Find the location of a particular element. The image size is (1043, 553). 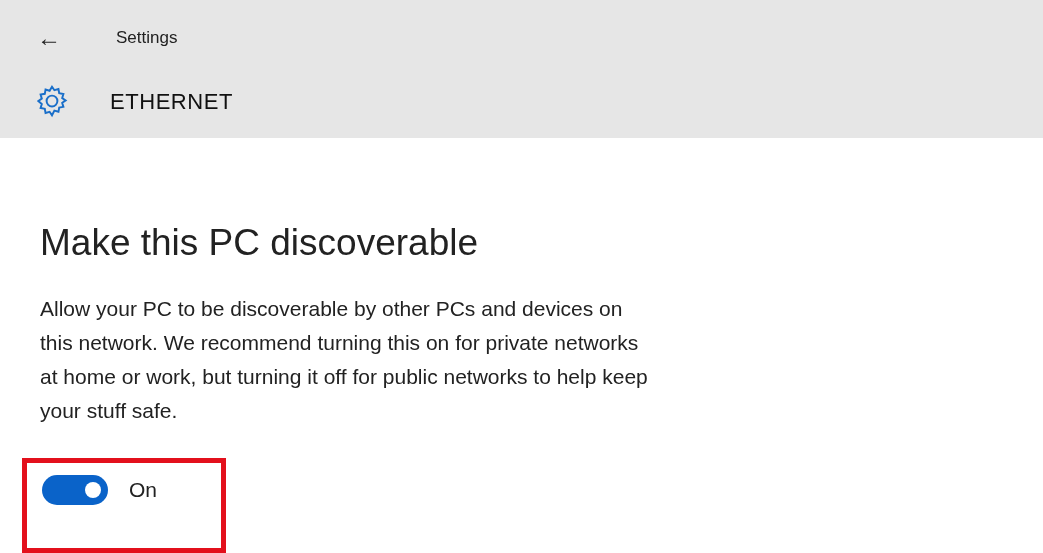

toggle-switch is located at coordinates (75, 490).